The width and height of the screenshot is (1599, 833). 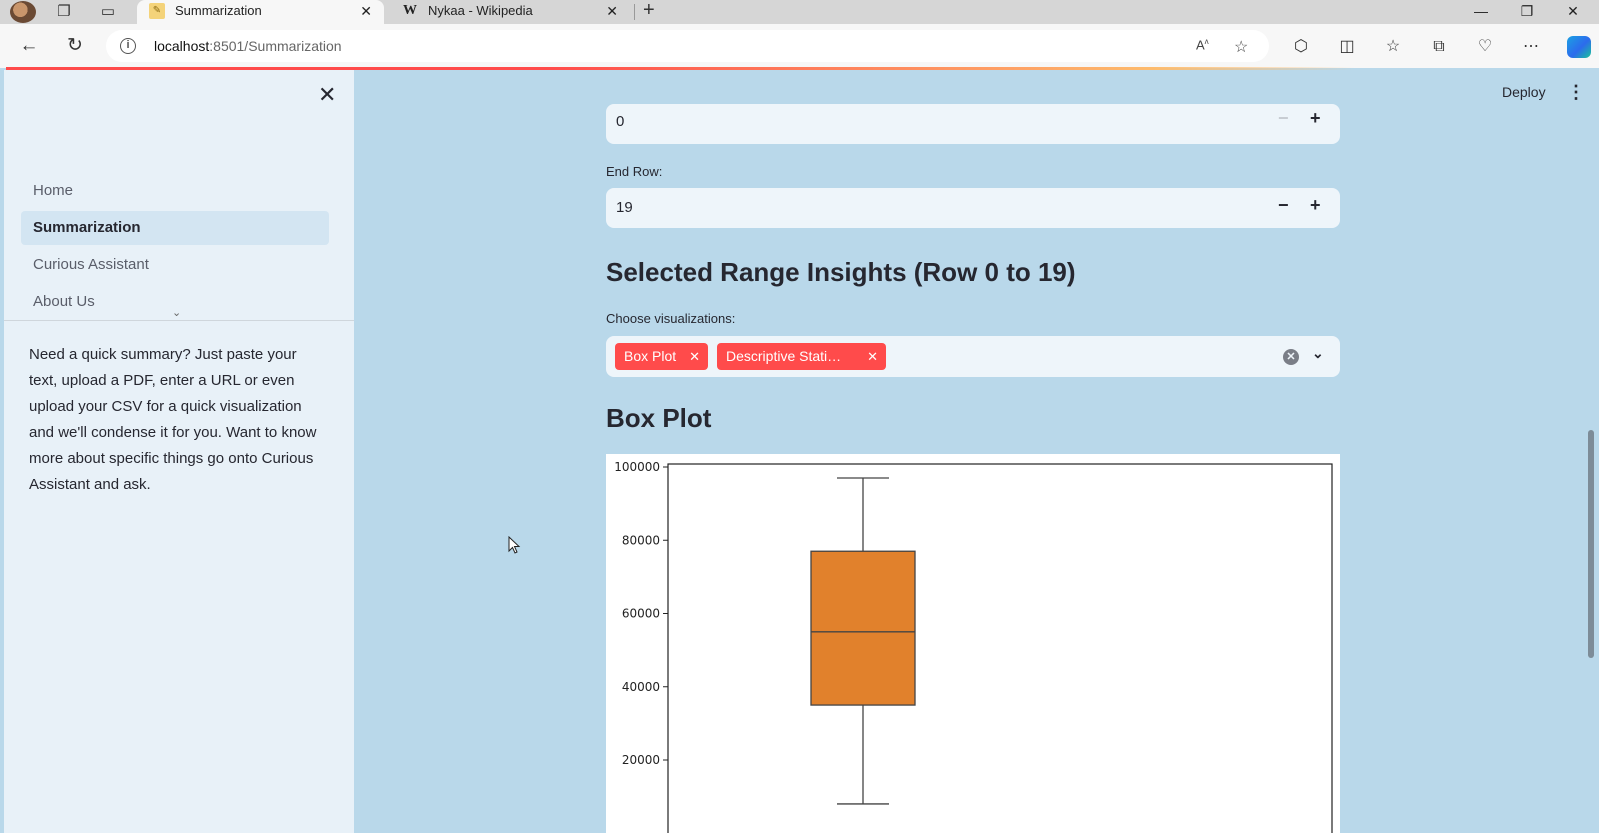 I want to click on tab-title: Summarization, so click(x=218, y=10).